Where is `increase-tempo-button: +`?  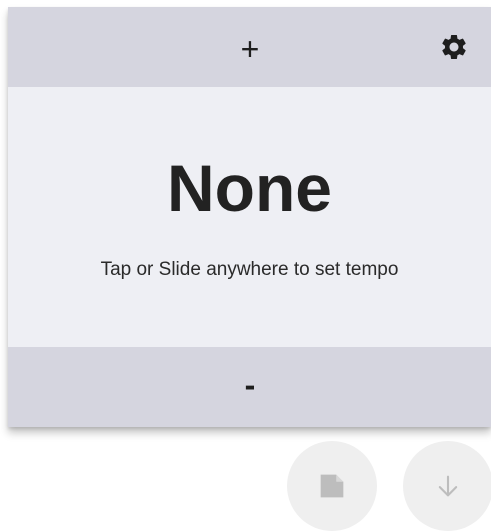 increase-tempo-button: + is located at coordinates (250, 49).